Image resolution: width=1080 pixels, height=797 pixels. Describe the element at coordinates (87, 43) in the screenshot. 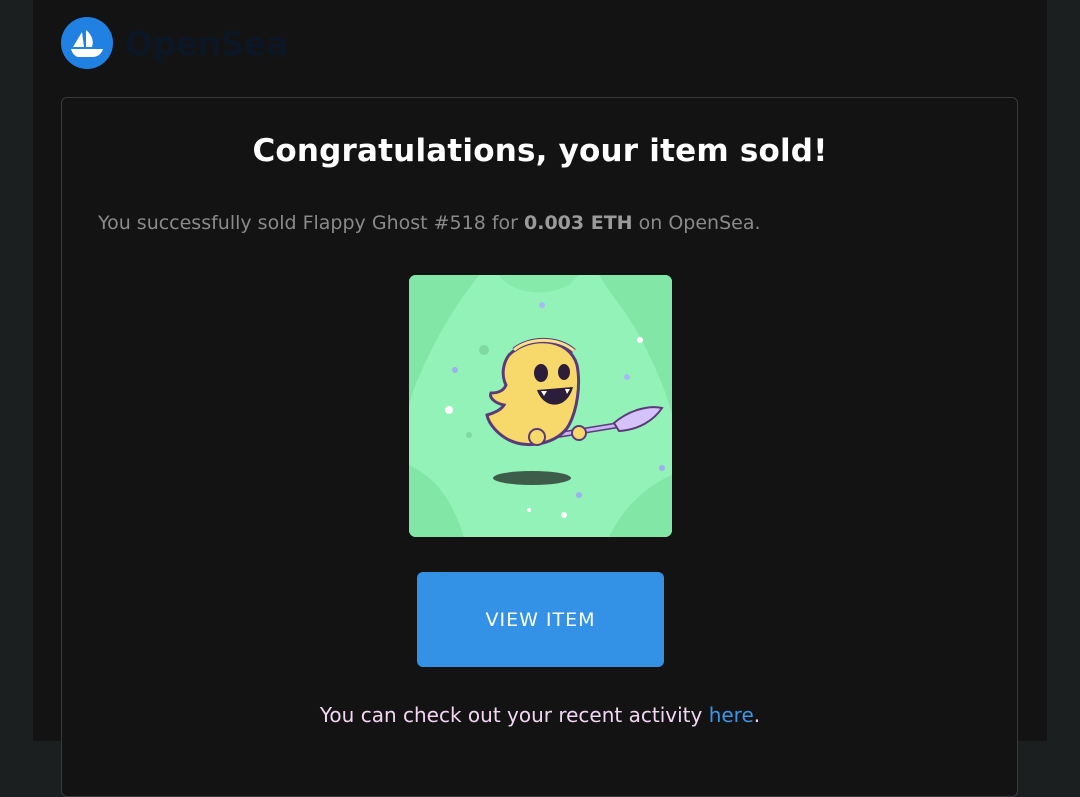

I see `opensea-ship-icon` at that location.